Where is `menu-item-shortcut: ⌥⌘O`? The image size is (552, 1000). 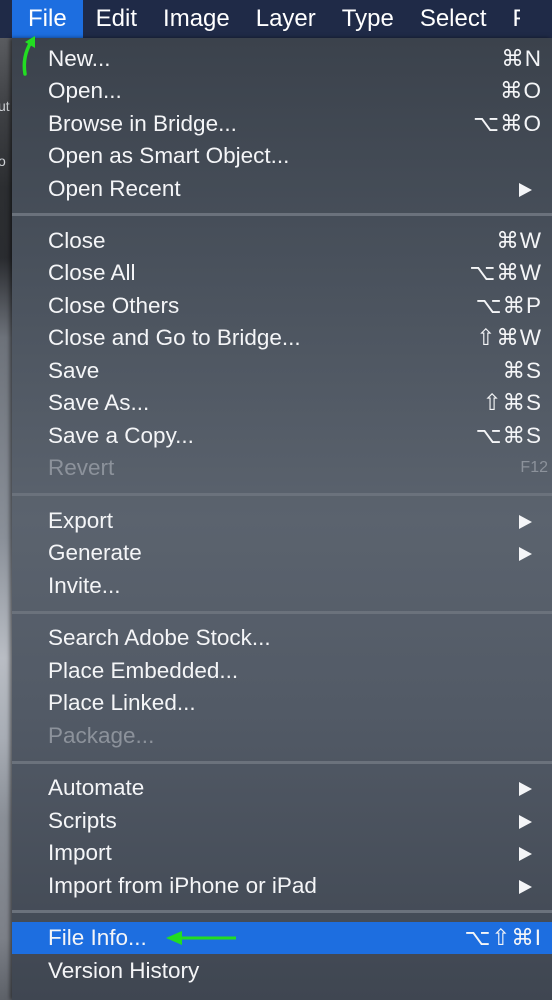 menu-item-shortcut: ⌥⌘O is located at coordinates (507, 123).